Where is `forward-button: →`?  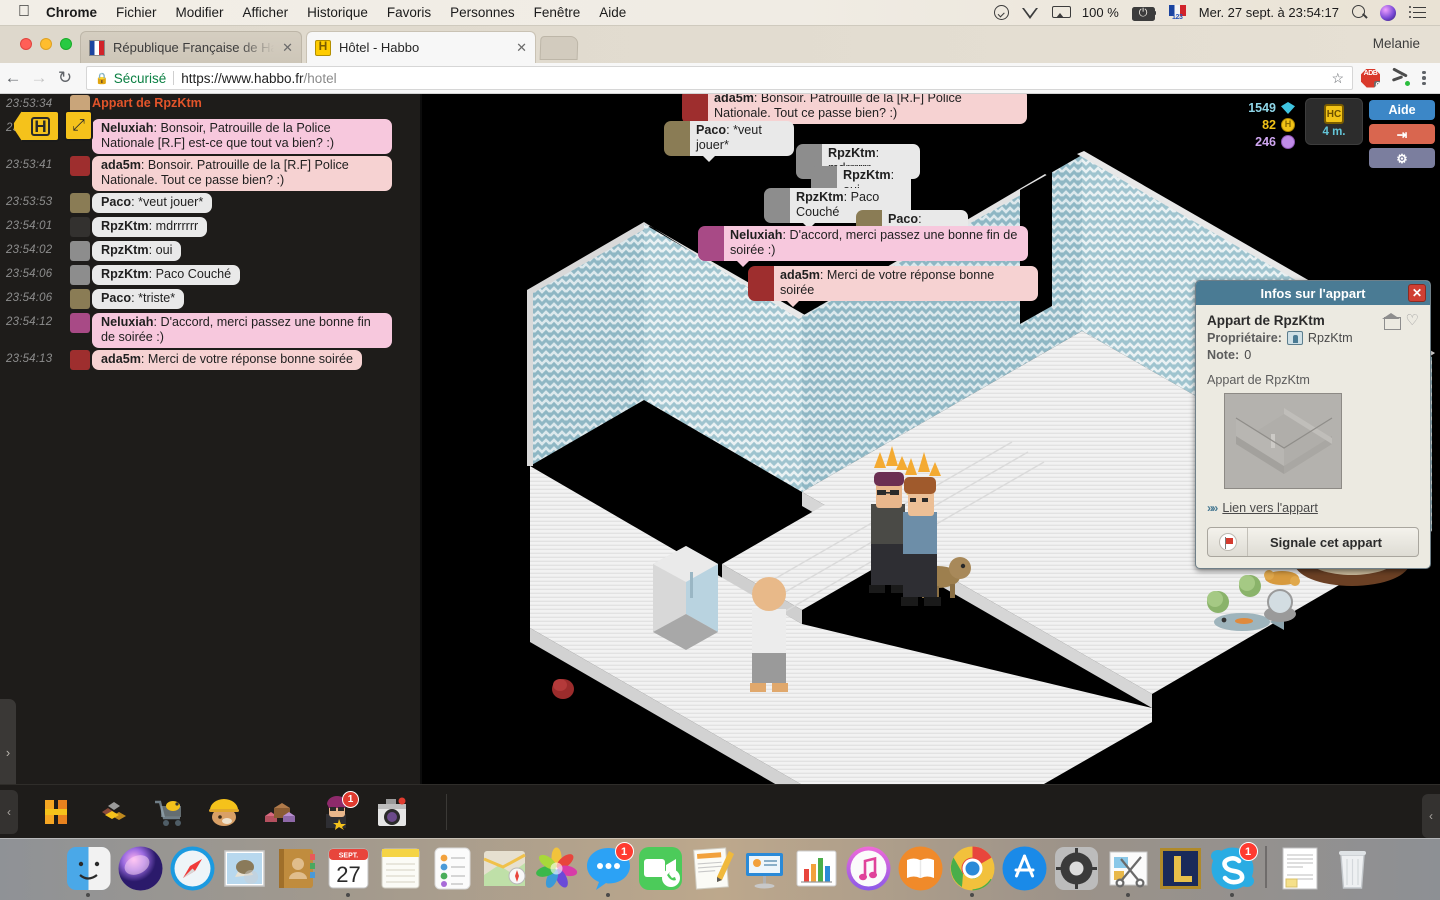 forward-button: → is located at coordinates (39, 78).